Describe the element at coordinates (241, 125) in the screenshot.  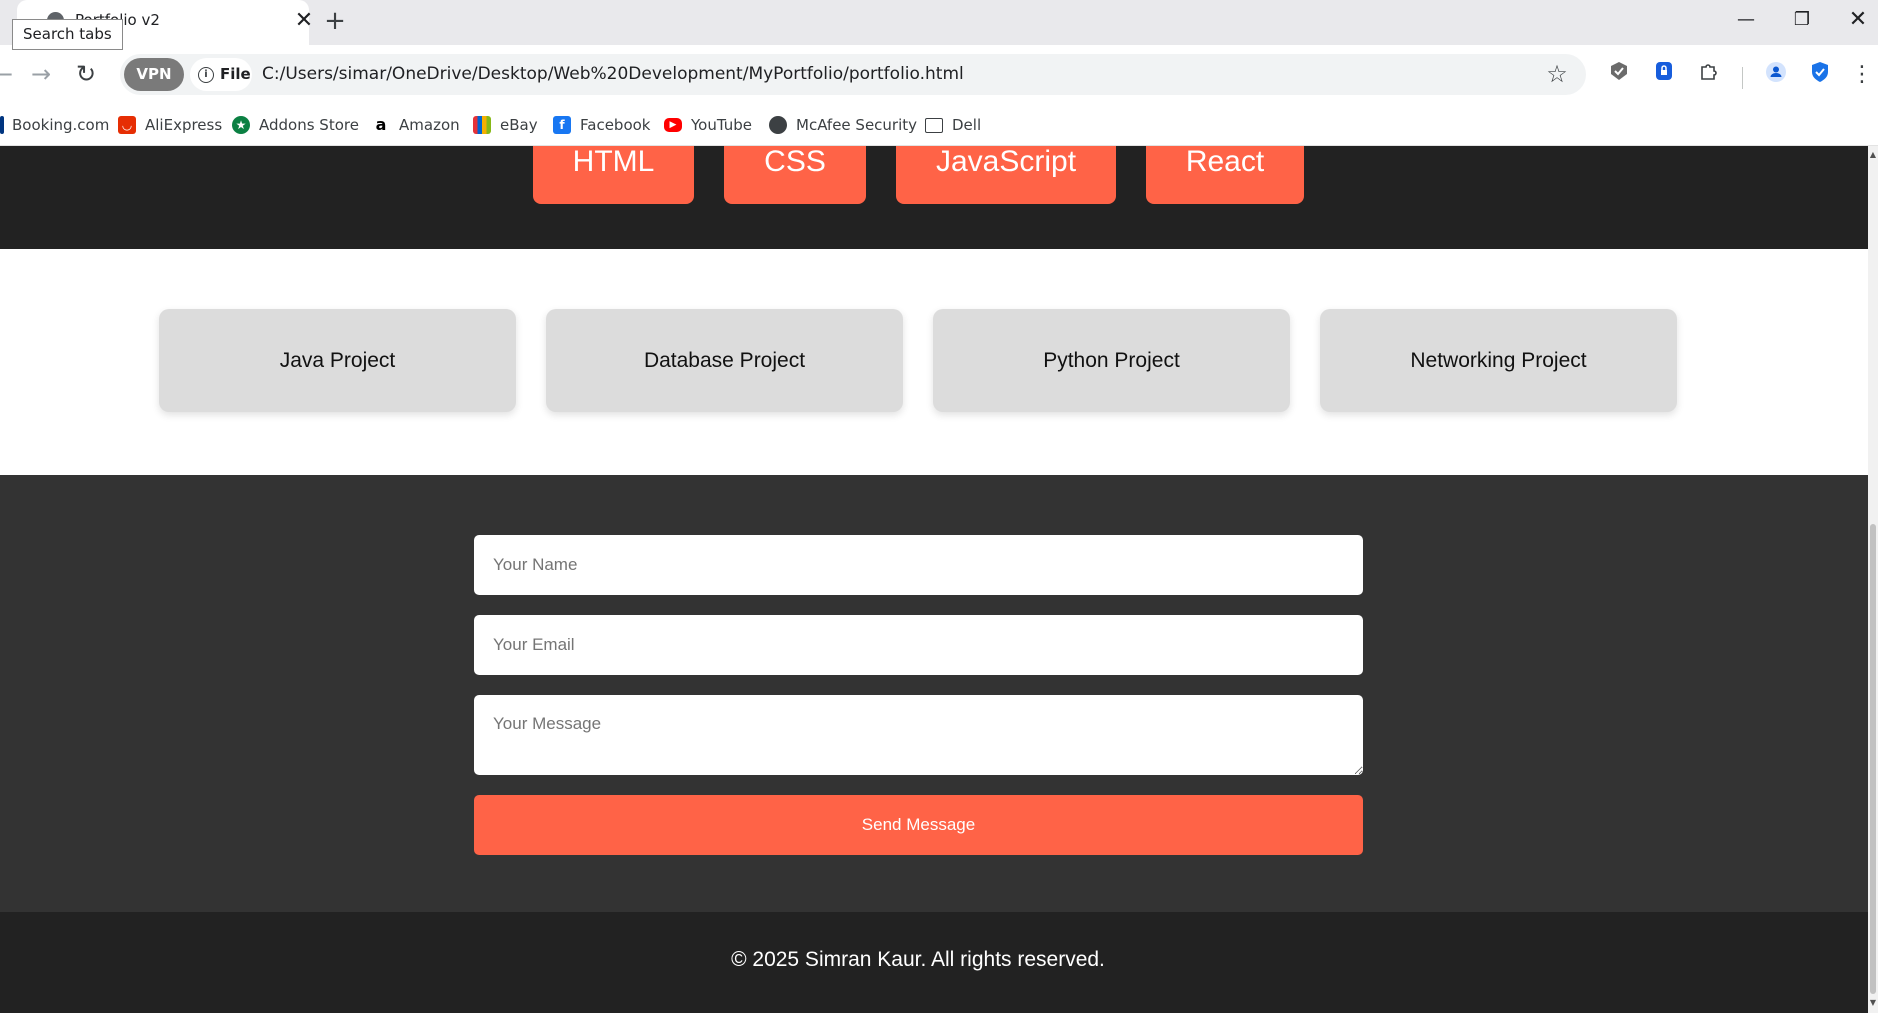
I see `addons-store-icon: ★` at that location.